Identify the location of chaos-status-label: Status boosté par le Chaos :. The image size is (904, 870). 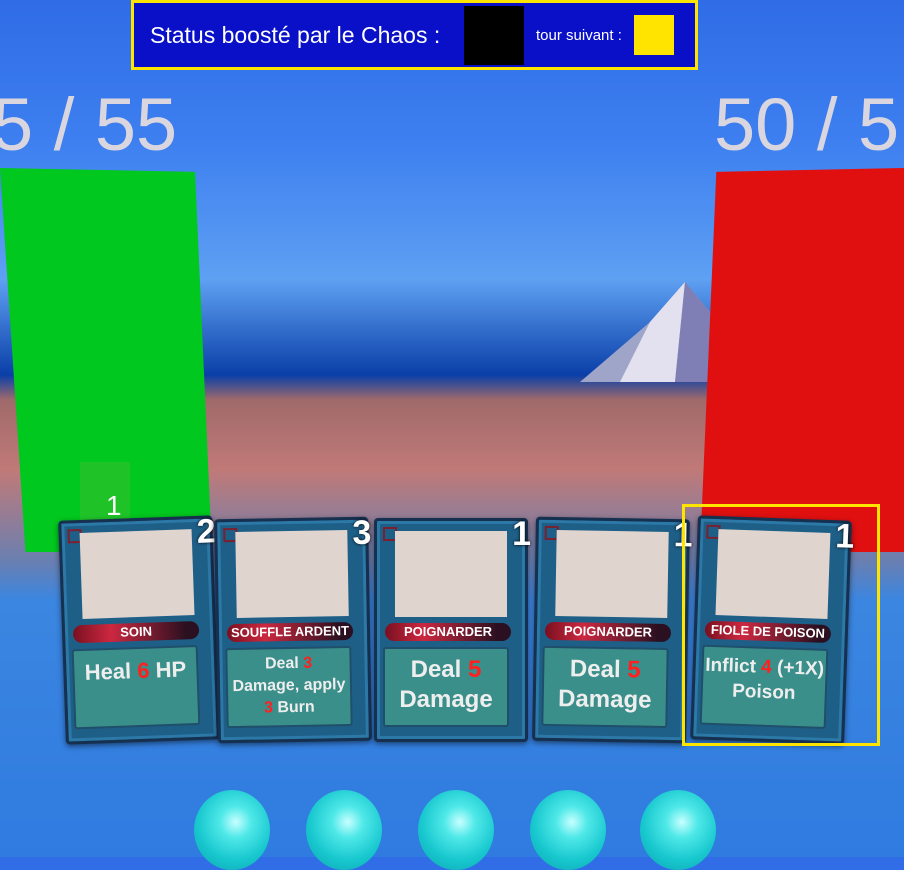
(295, 35).